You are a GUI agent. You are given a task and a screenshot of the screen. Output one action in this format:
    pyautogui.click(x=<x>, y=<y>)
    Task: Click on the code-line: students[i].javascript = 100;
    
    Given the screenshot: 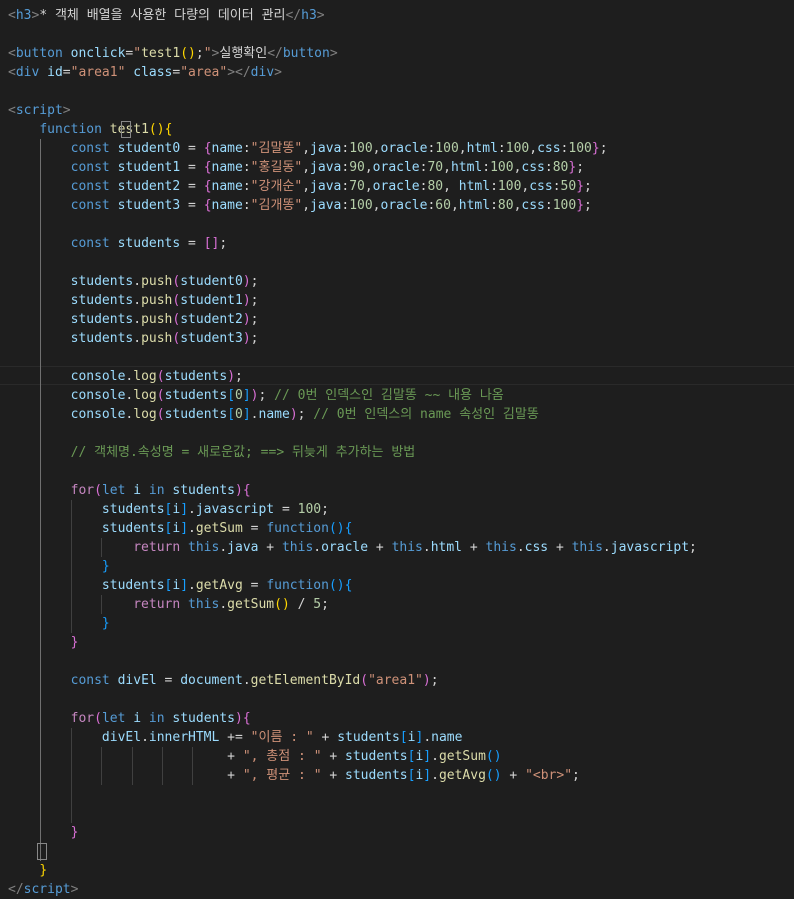 What is the action you would take?
    pyautogui.click(x=397, y=509)
    